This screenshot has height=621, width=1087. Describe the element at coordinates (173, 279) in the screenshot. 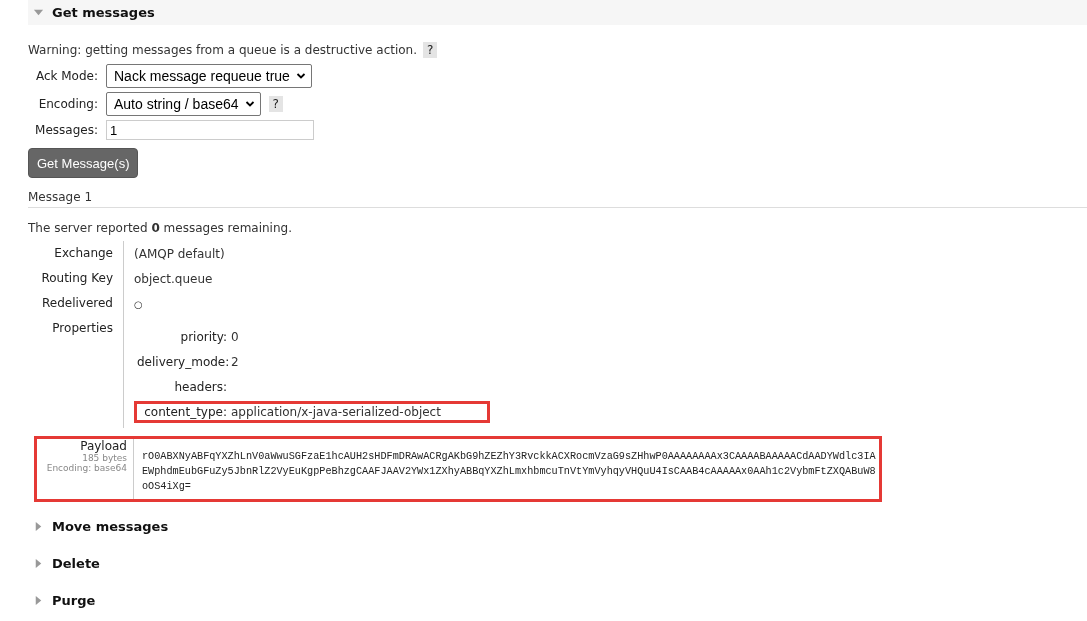

I see `field-value: object.queue` at that location.